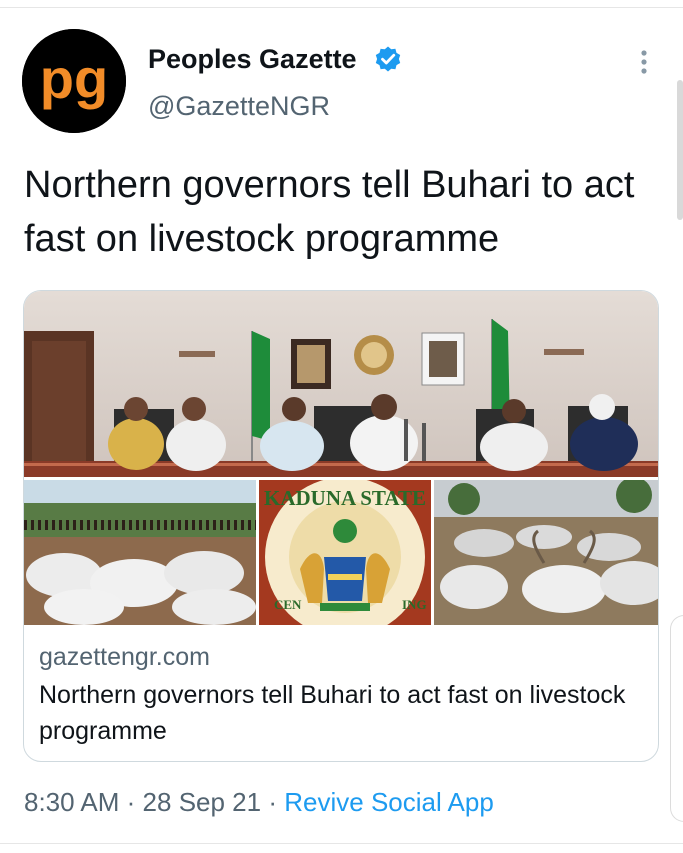  I want to click on verified-badge-icon, so click(388, 59).